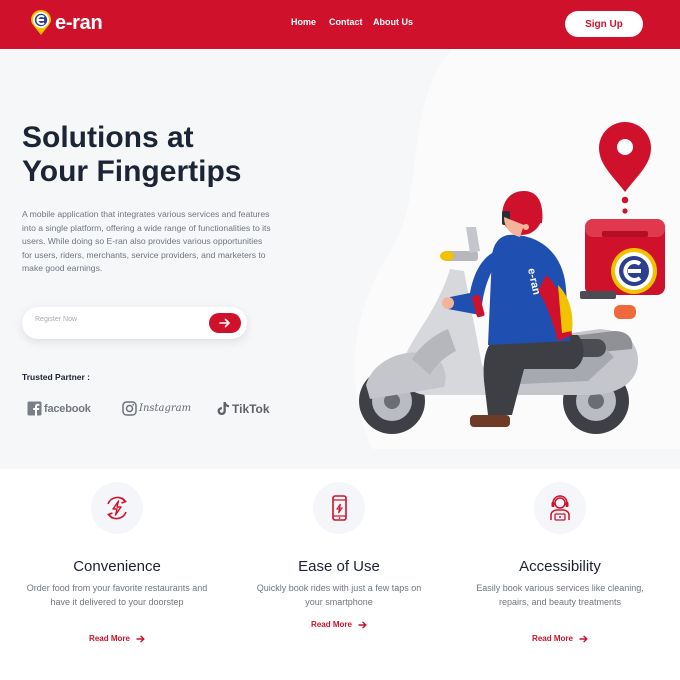  I want to click on lightning-refresh-icon, so click(117, 508).